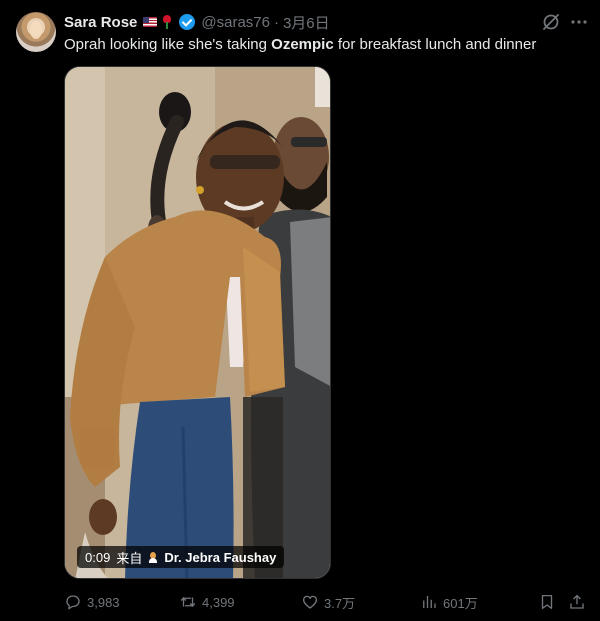 The image size is (600, 621). Describe the element at coordinates (306, 22) in the screenshot. I see `tweet-date: 3月6日` at that location.